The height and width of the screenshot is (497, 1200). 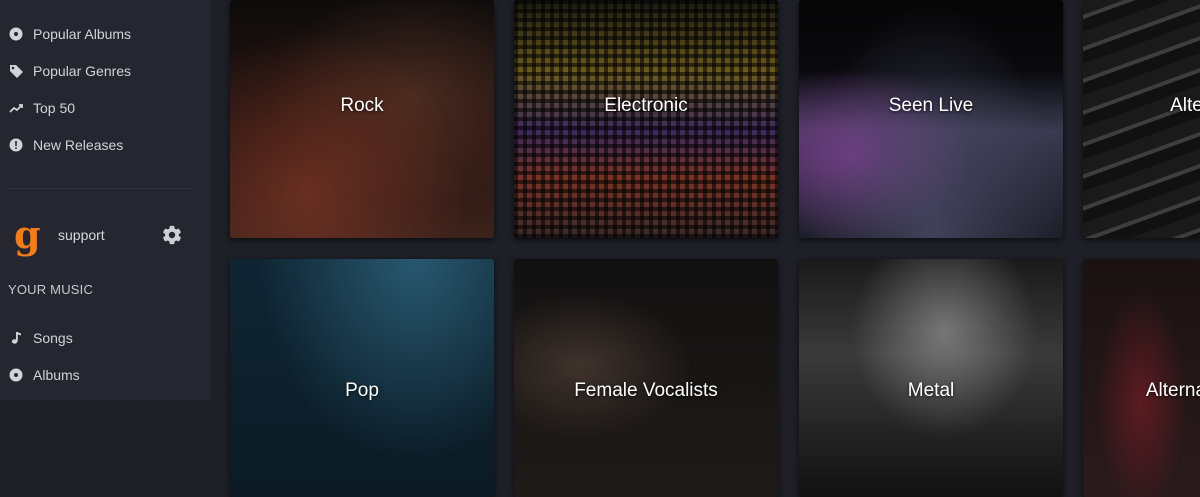 I want to click on genre-label: Female Vocalists, so click(x=646, y=390).